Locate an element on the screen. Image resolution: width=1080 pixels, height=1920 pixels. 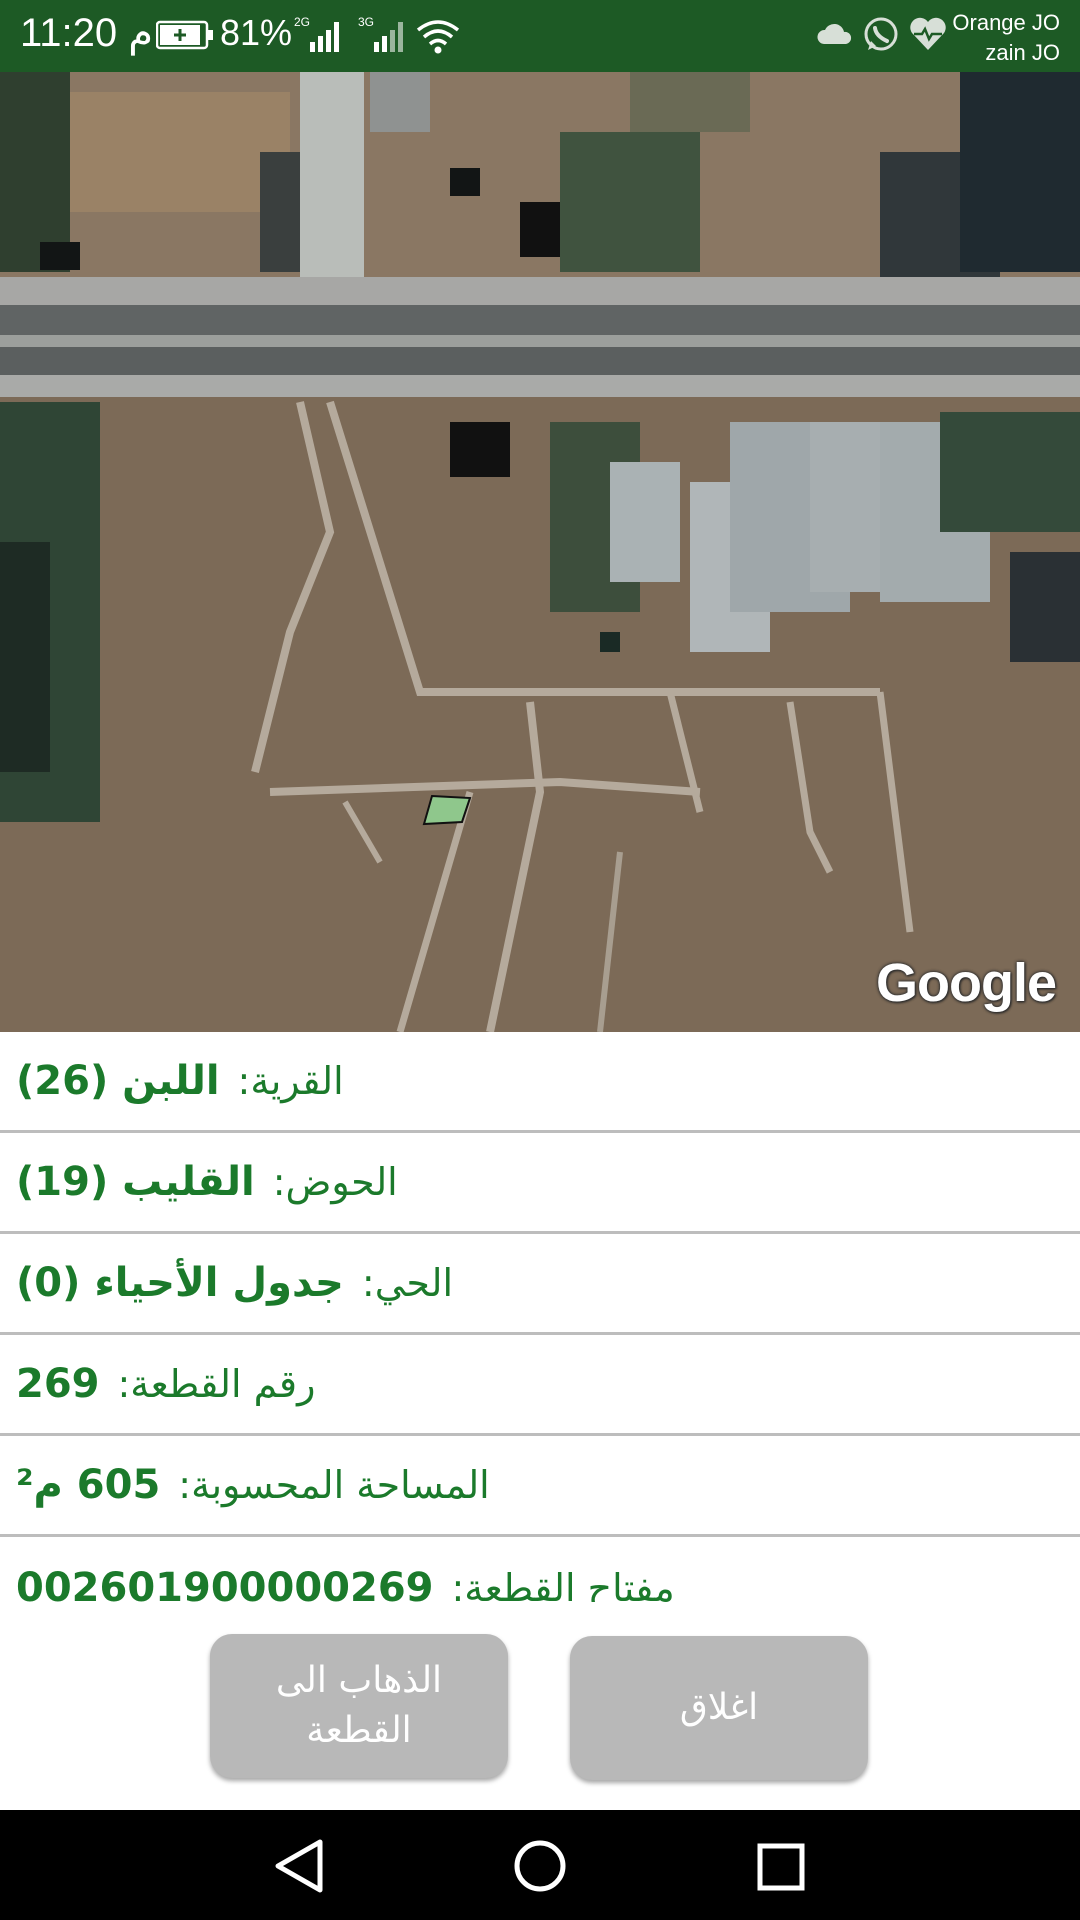
battery-percent: 81% is located at coordinates (256, 32).